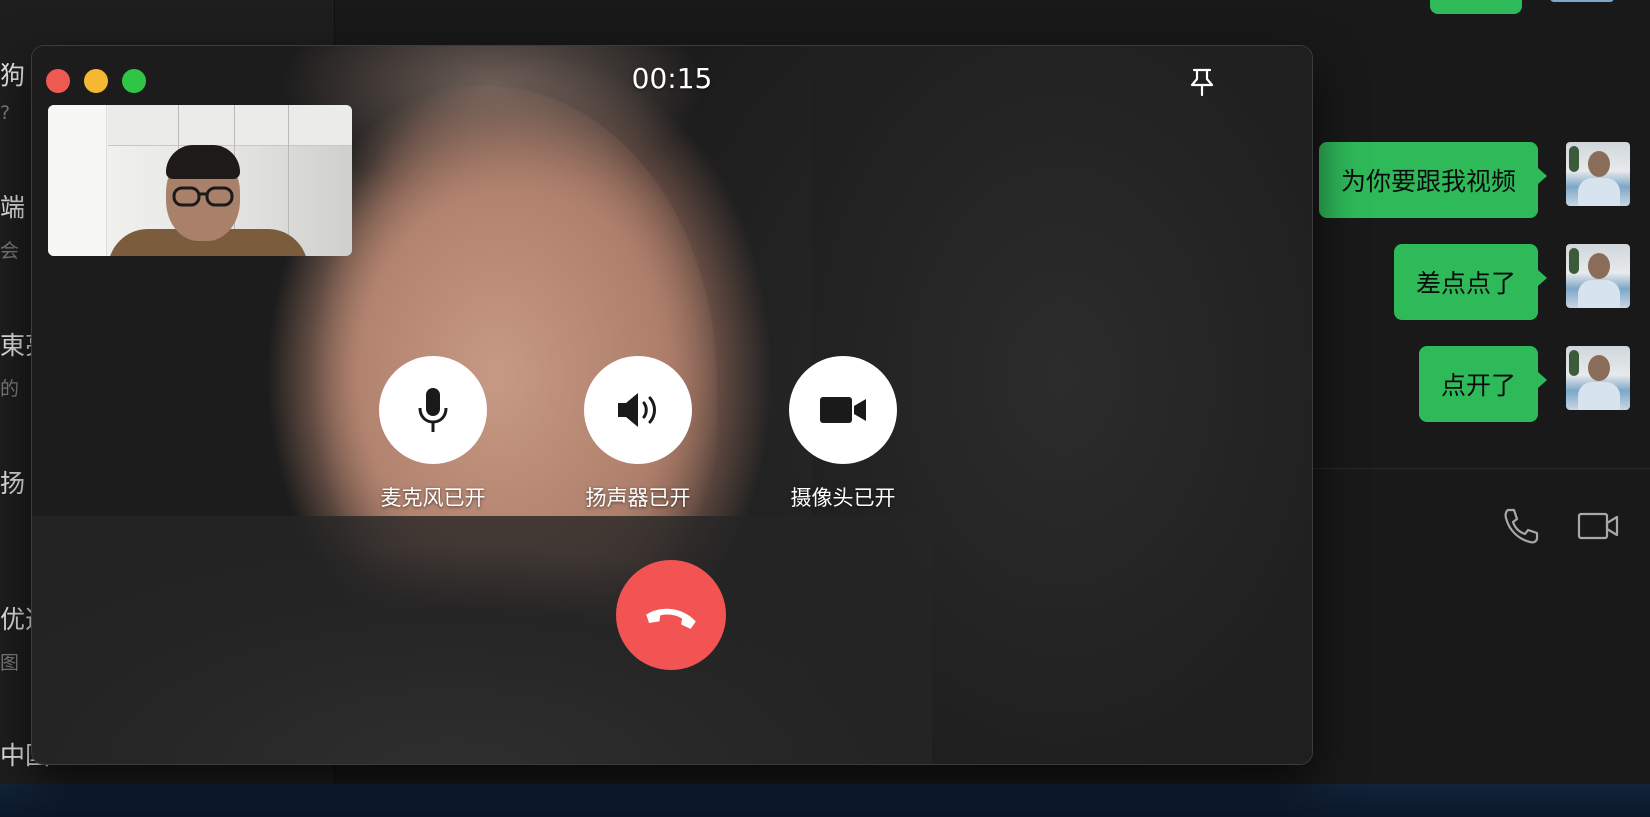  Describe the element at coordinates (10, 663) in the screenshot. I see `chat-preview: 图` at that location.